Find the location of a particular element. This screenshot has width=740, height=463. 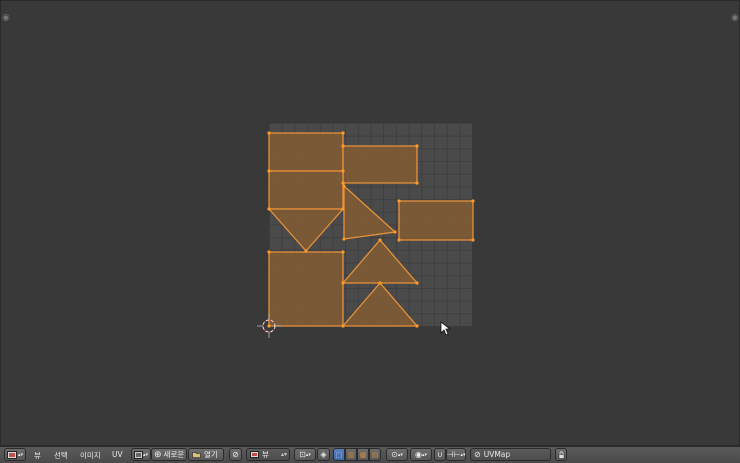

uv-map-value: UVMap is located at coordinates (497, 454).